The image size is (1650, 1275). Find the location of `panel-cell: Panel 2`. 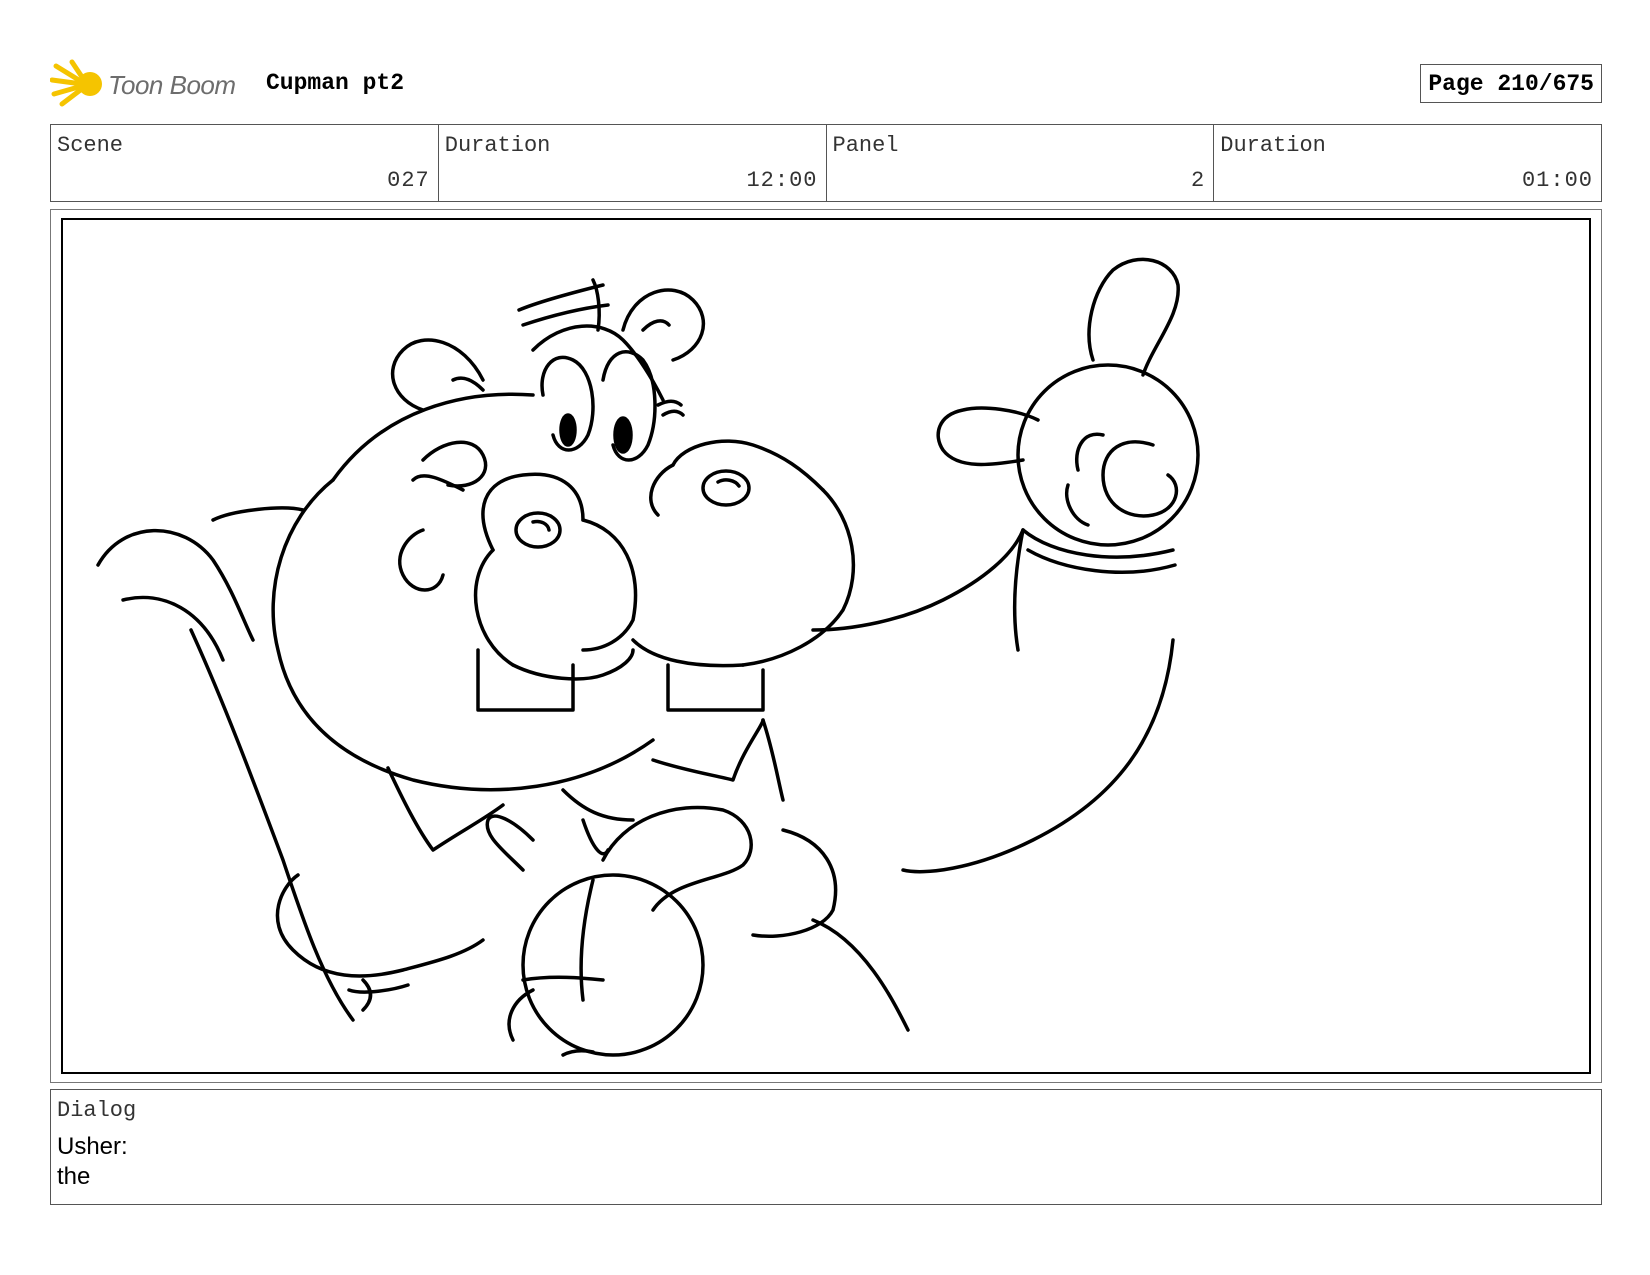

panel-cell: Panel 2 is located at coordinates (1021, 163).